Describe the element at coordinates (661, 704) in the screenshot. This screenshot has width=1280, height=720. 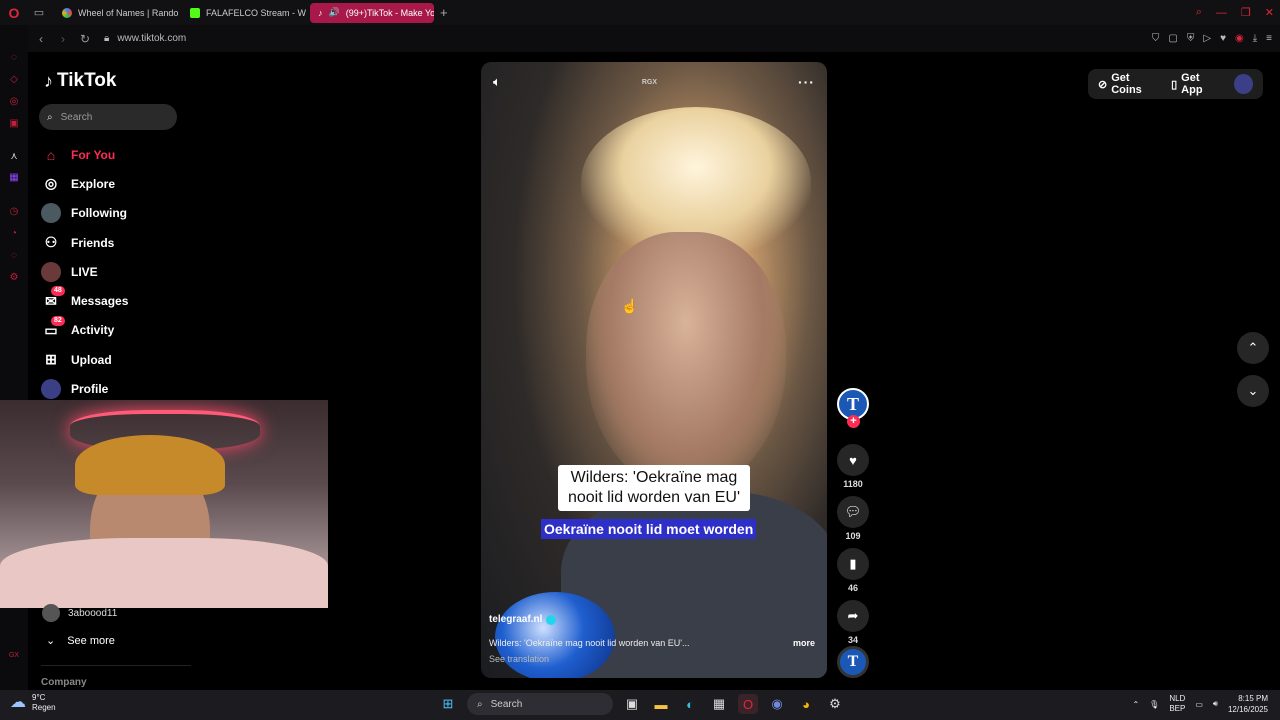
I see `file-explorer-icon: ▬` at that location.